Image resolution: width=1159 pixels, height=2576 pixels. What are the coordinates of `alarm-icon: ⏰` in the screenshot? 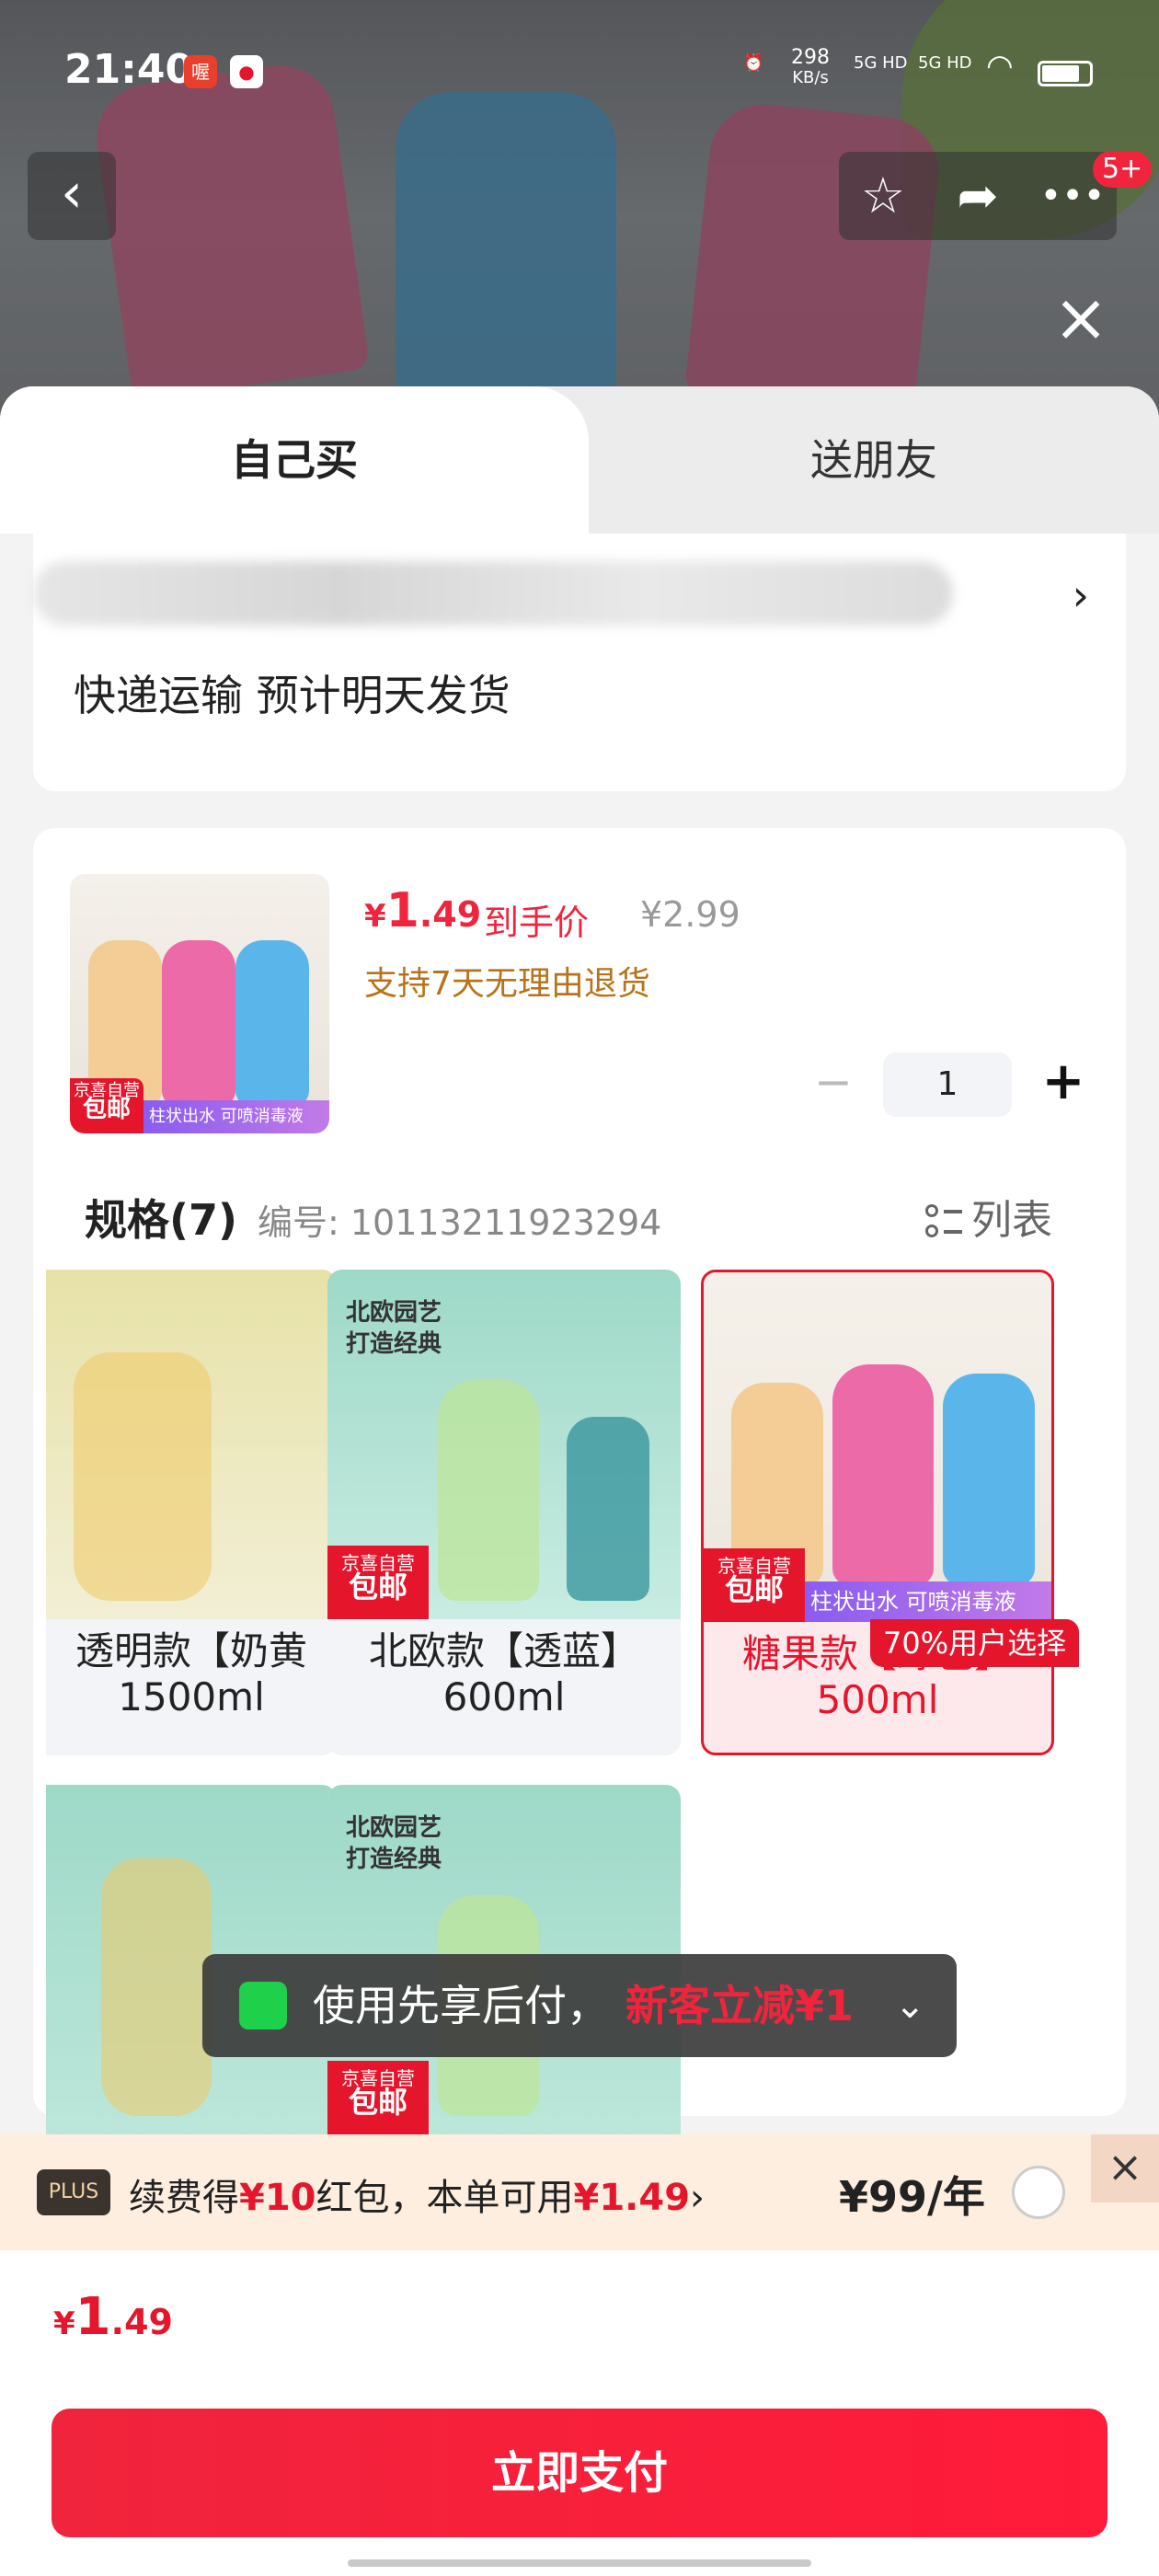 It's located at (753, 63).